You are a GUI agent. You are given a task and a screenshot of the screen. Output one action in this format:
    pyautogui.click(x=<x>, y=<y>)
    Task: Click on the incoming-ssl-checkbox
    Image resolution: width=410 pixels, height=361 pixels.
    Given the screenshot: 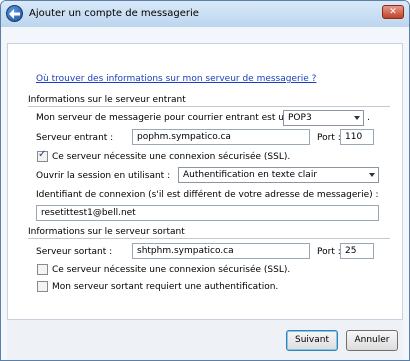 What is the action you would take?
    pyautogui.click(x=42, y=155)
    